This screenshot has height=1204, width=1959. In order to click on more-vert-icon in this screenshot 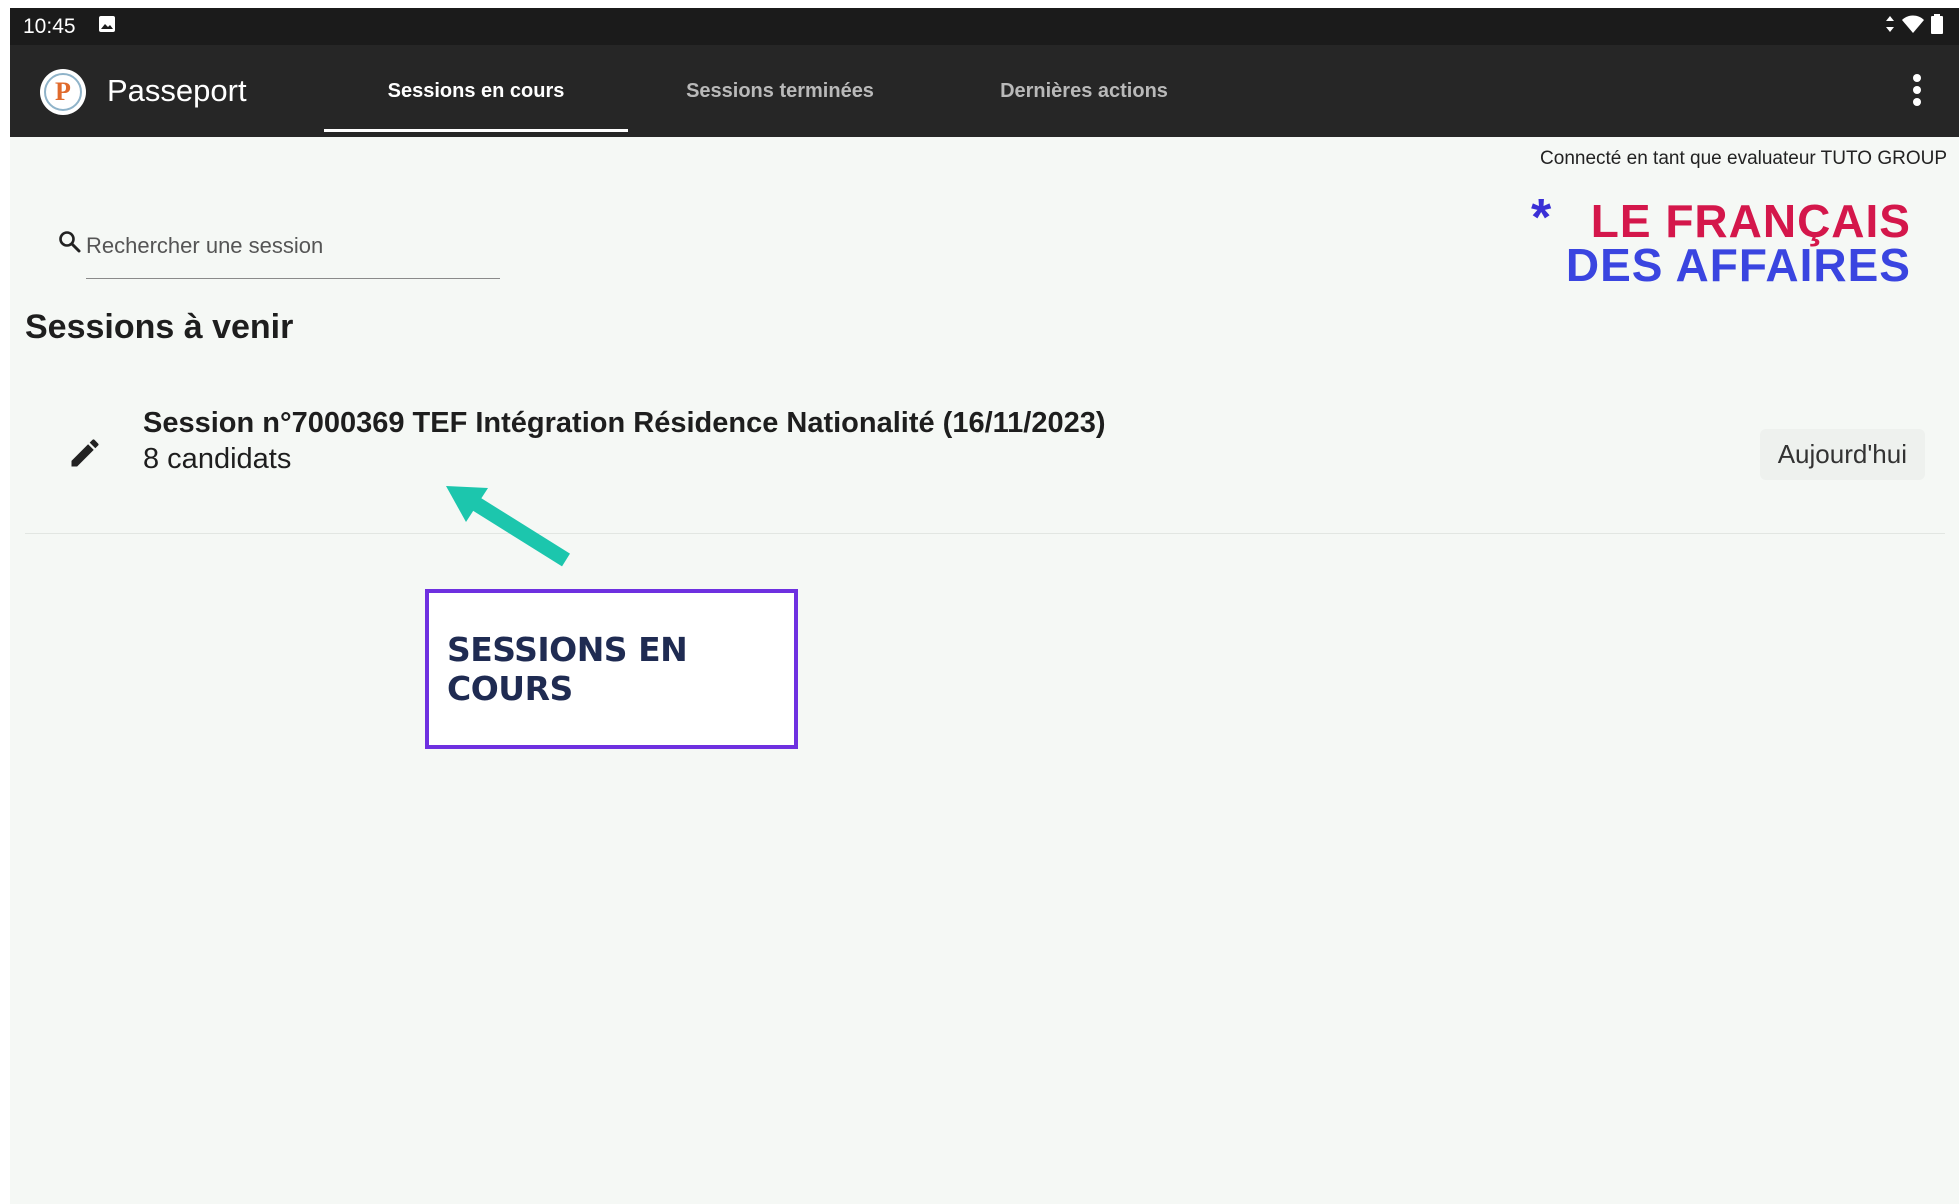, I will do `click(1917, 90)`.